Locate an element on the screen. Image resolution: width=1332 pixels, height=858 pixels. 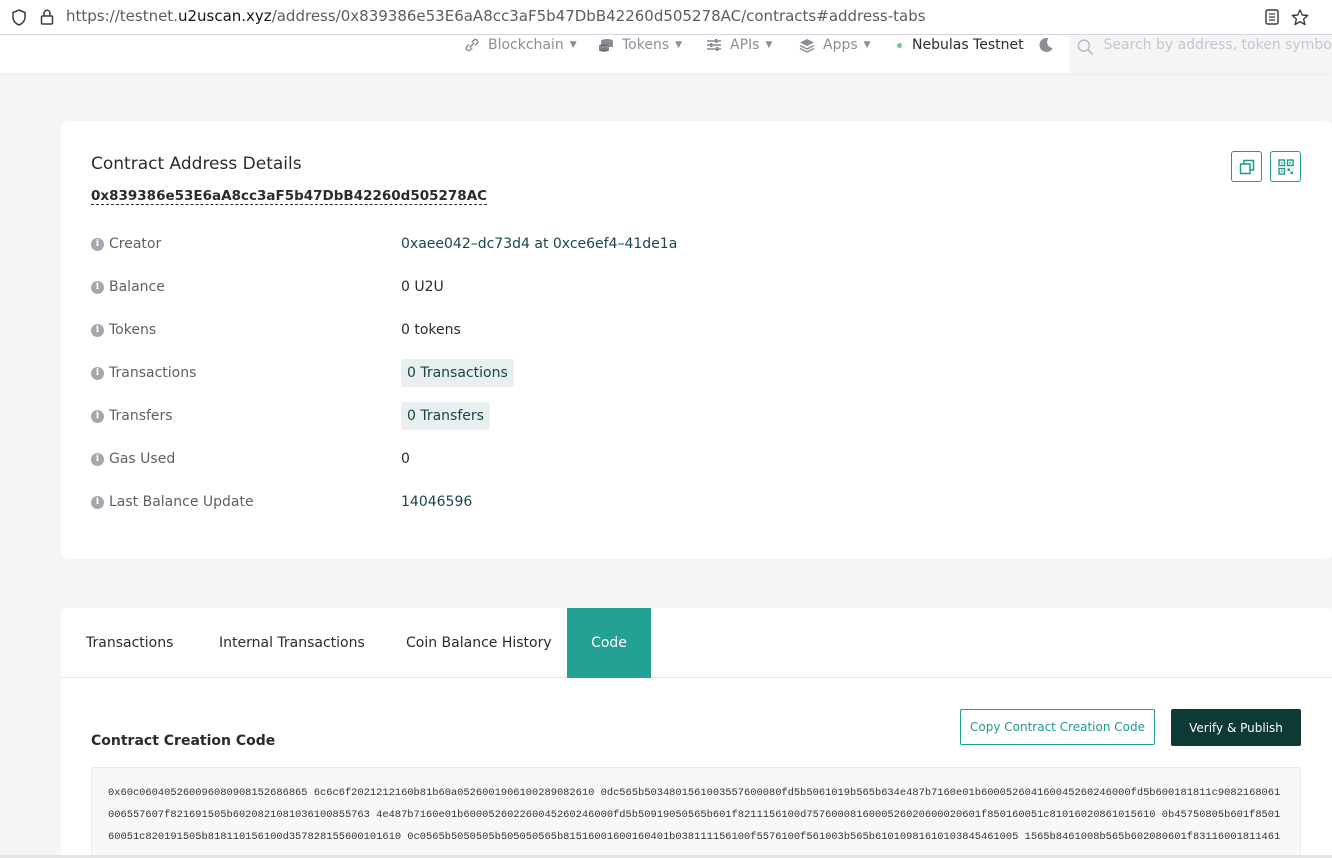
detail-label: Transactions is located at coordinates (153, 373).